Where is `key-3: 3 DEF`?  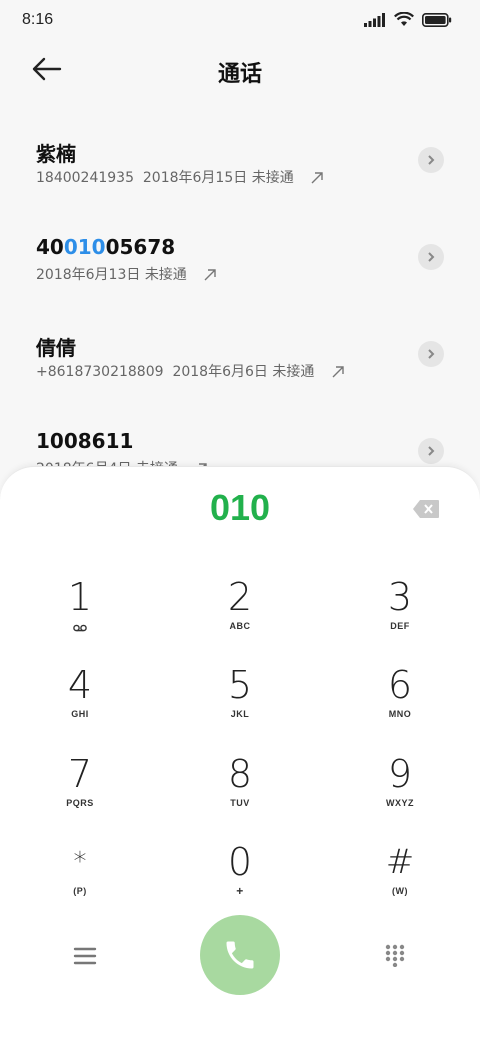
key-3: 3 DEF is located at coordinates (400, 615).